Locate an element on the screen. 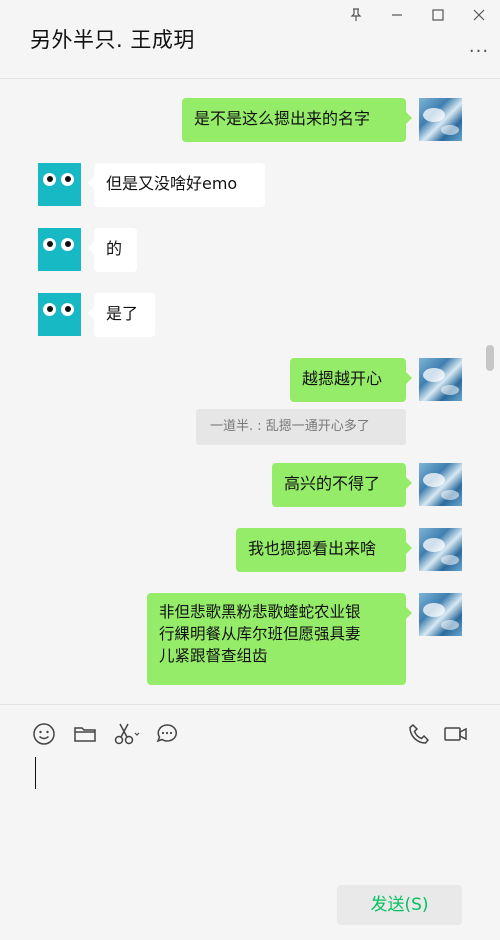 This screenshot has width=500, height=940. folder-icon is located at coordinates (85, 734).